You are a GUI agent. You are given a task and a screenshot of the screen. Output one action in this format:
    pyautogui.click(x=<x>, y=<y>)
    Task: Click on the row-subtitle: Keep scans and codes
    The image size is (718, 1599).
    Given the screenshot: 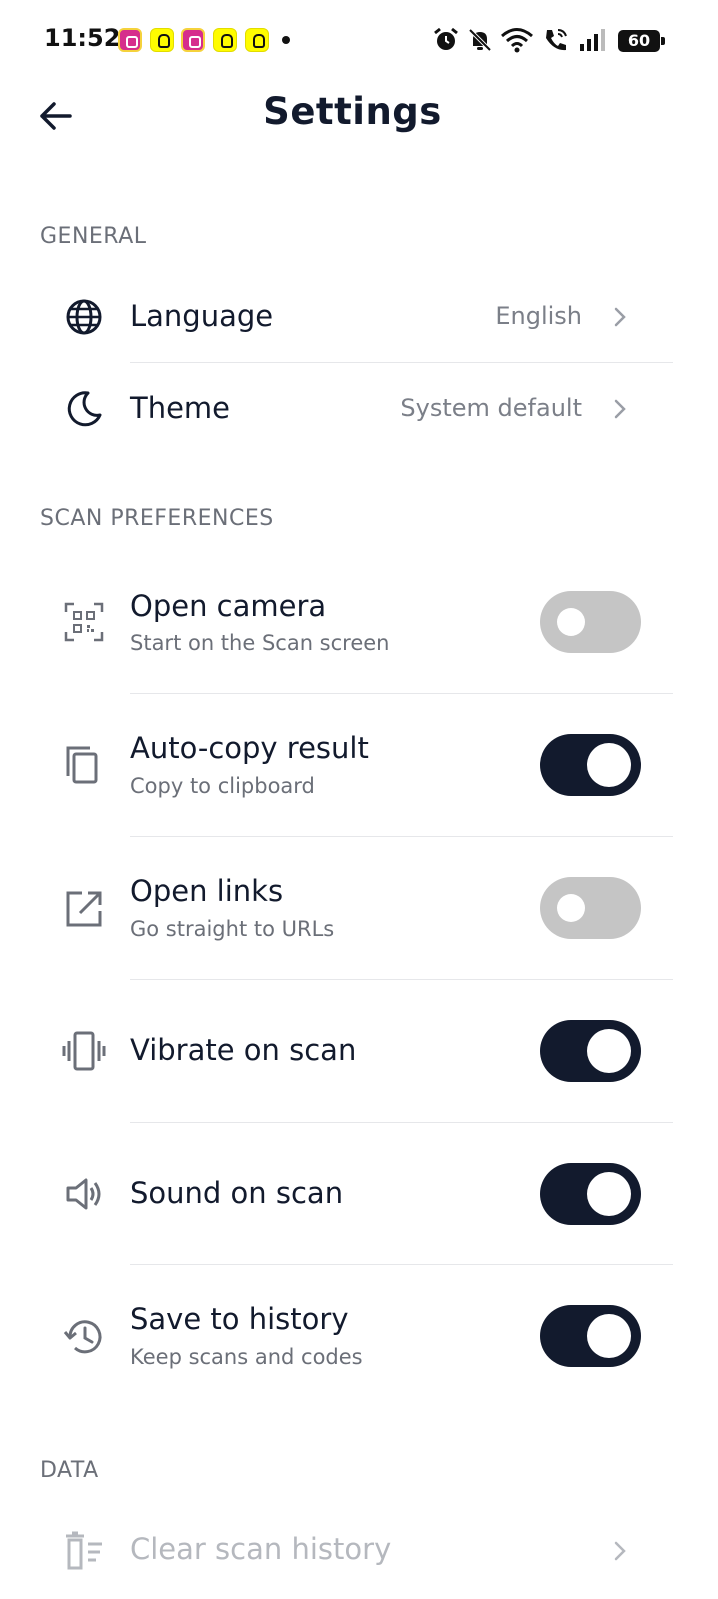 What is the action you would take?
    pyautogui.click(x=246, y=1357)
    